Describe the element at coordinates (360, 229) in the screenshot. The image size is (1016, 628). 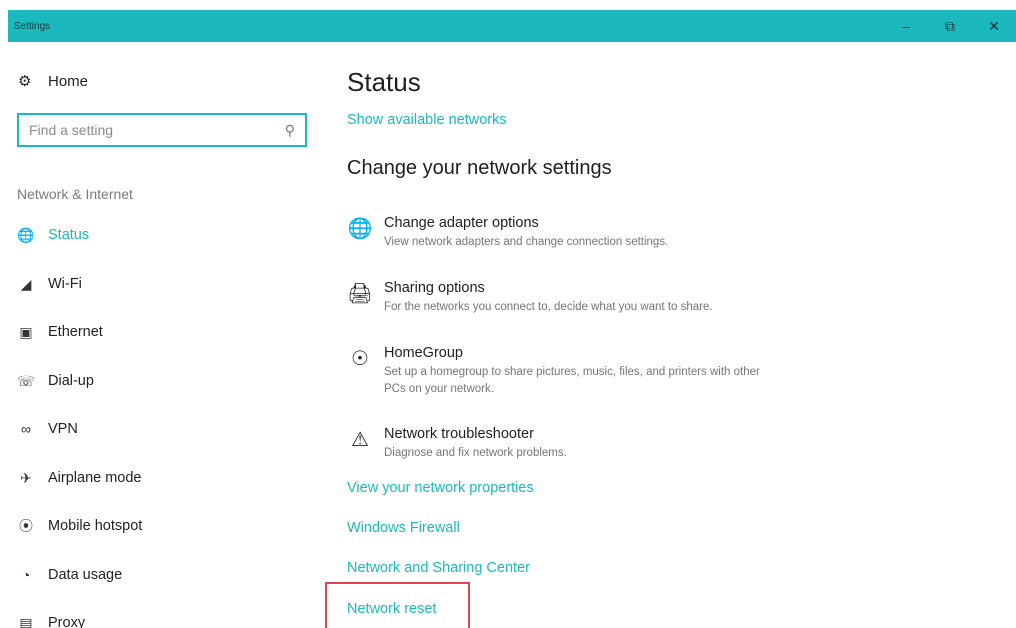
I see `adapter-icon: 🌐` at that location.